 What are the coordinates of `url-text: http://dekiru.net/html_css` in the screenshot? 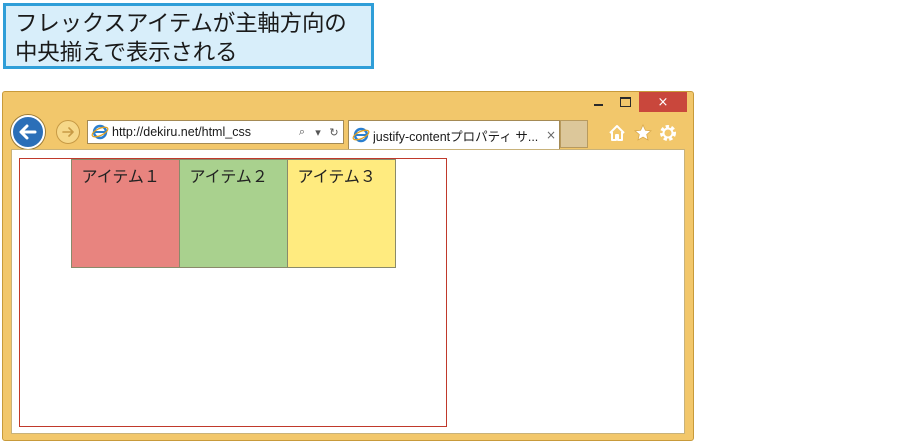 It's located at (203, 132).